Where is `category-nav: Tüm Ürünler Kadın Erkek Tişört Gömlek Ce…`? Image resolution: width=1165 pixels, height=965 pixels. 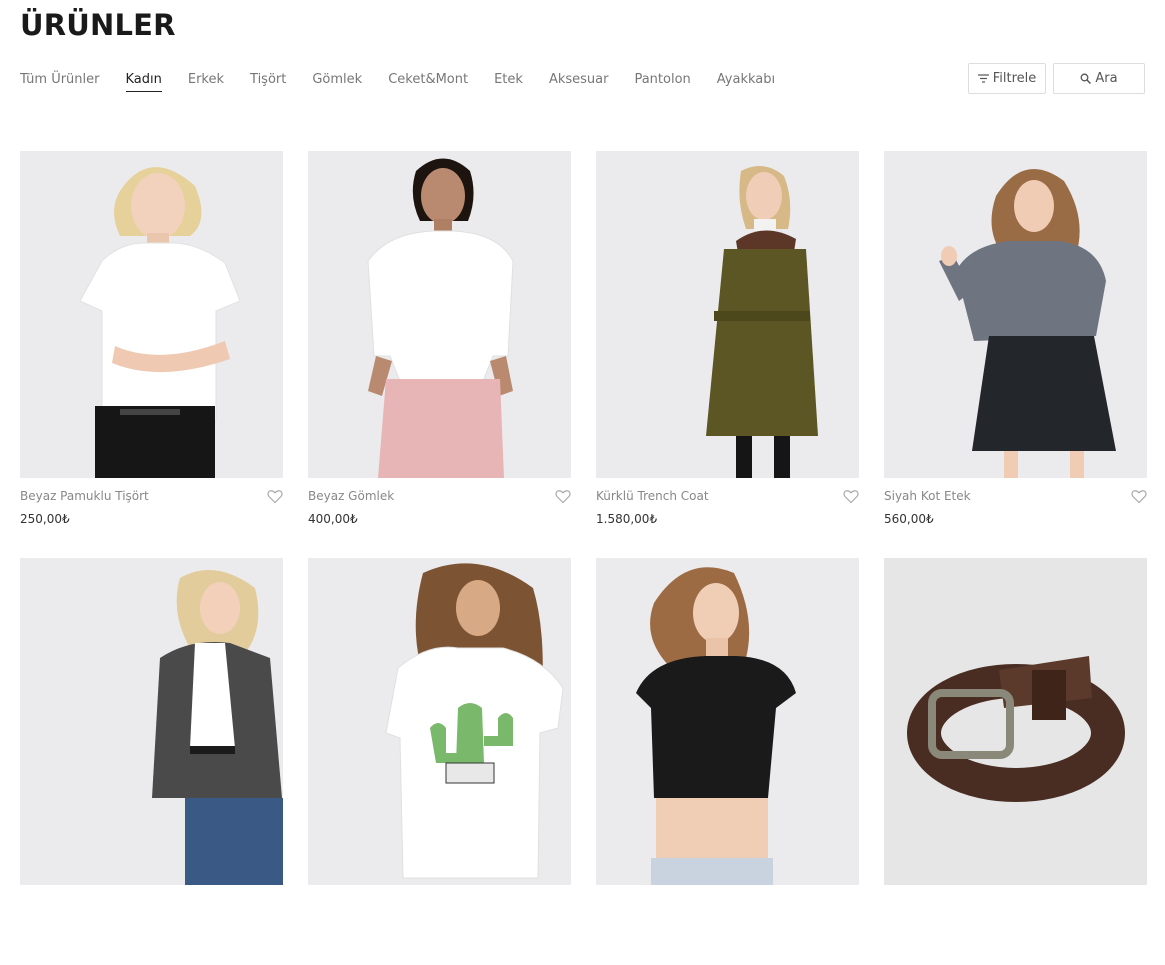 category-nav: Tüm Ürünler Kadın Erkek Tişört Gömlek Ce… is located at coordinates (410, 81).